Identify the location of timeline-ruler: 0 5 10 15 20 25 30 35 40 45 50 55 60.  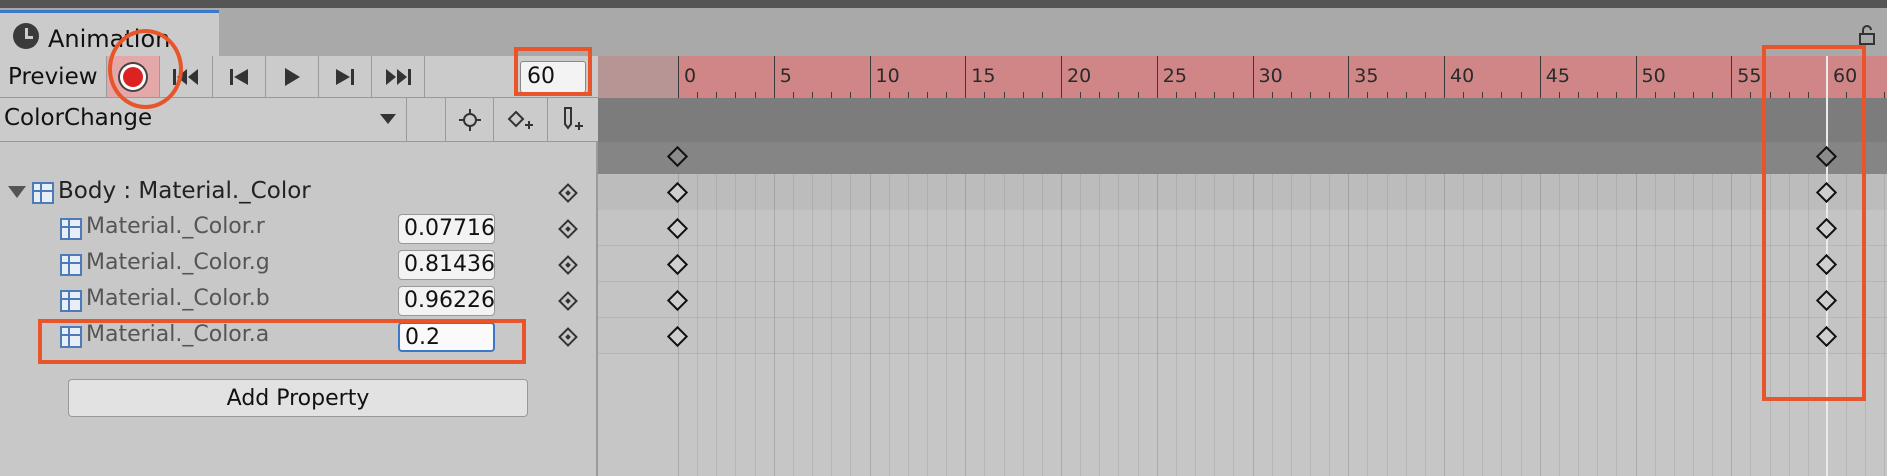
(1242, 77).